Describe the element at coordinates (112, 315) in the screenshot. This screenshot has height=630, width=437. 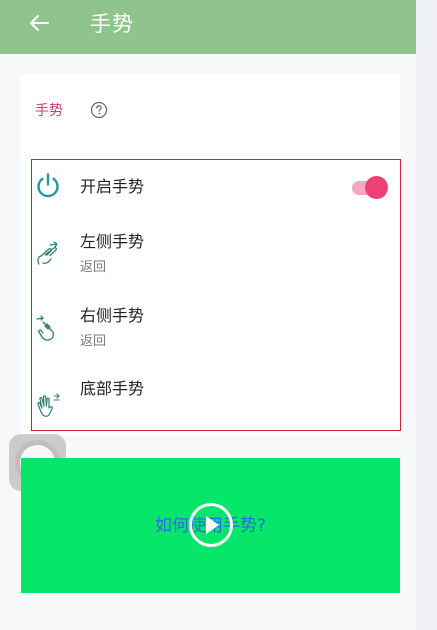
I see `right-gesture-label: 右侧手势` at that location.